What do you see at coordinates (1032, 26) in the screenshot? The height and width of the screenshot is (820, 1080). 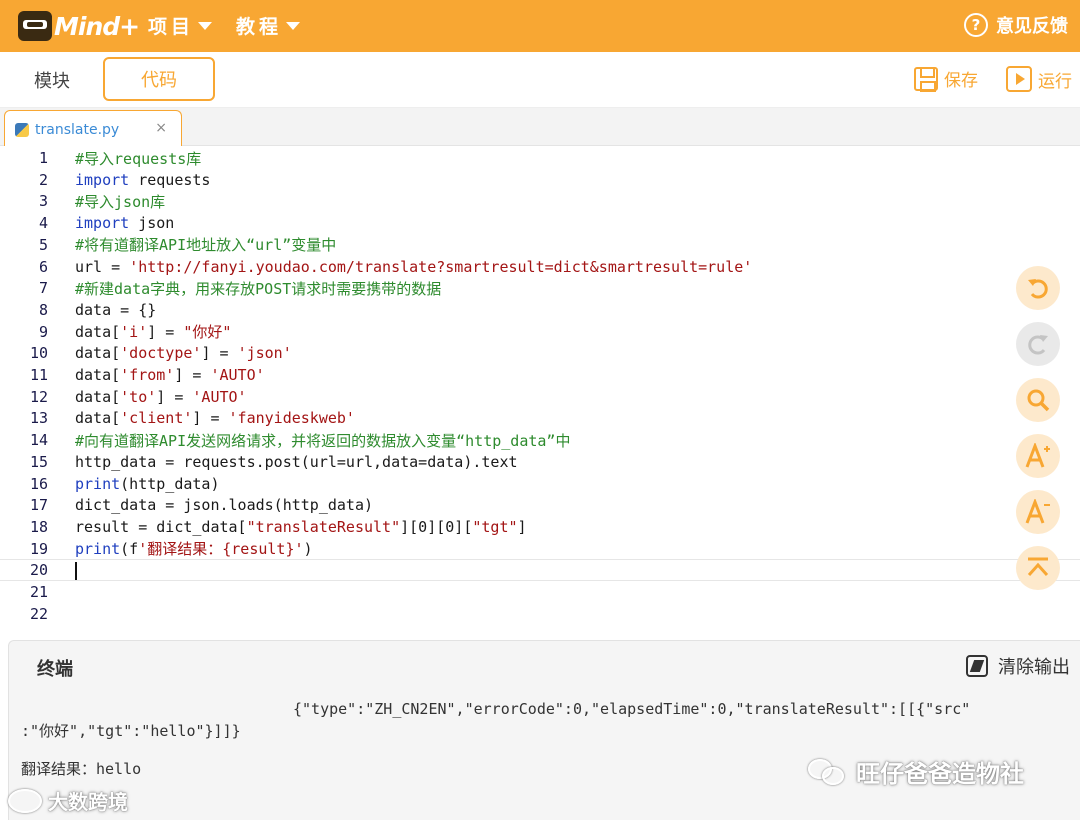 I see `feedback-label: 意见反馈` at bounding box center [1032, 26].